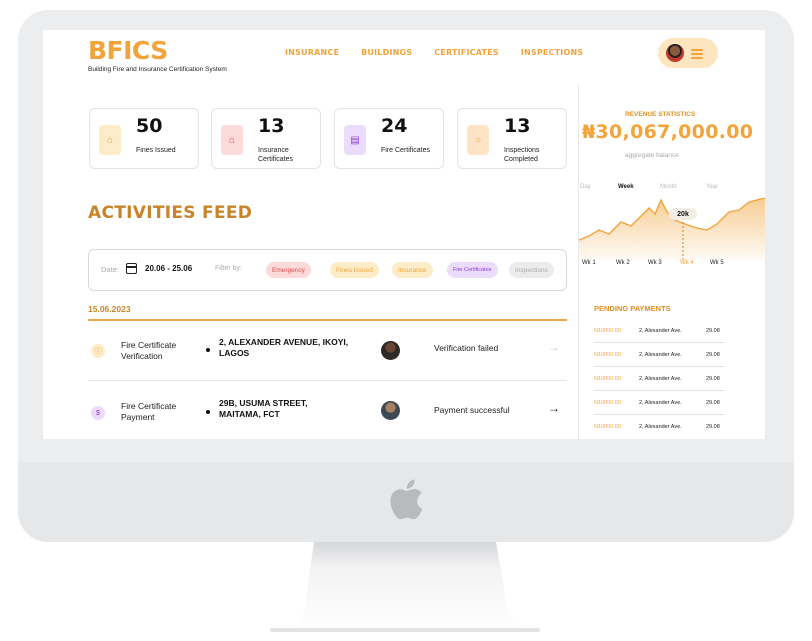 The image size is (812, 641). Describe the element at coordinates (110, 269) in the screenshot. I see `date-label: Date:` at that location.